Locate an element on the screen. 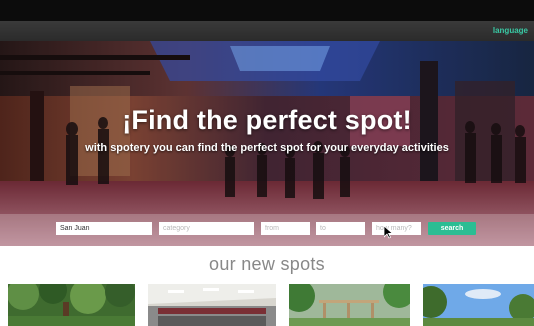  sky-trees-photo is located at coordinates (478, 305).